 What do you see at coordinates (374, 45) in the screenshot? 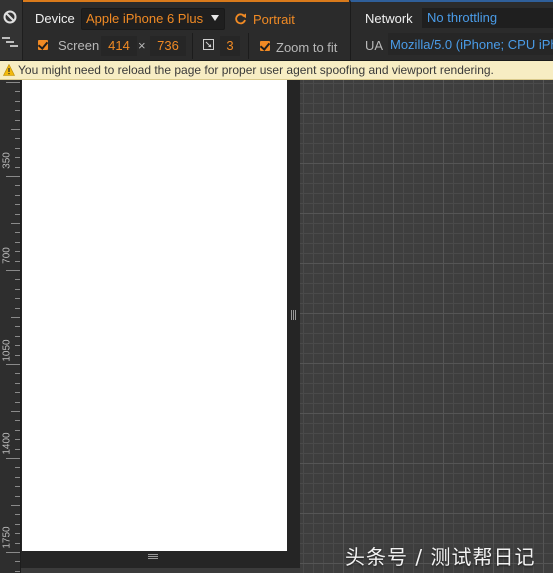
I see `ua-label: UA` at bounding box center [374, 45].